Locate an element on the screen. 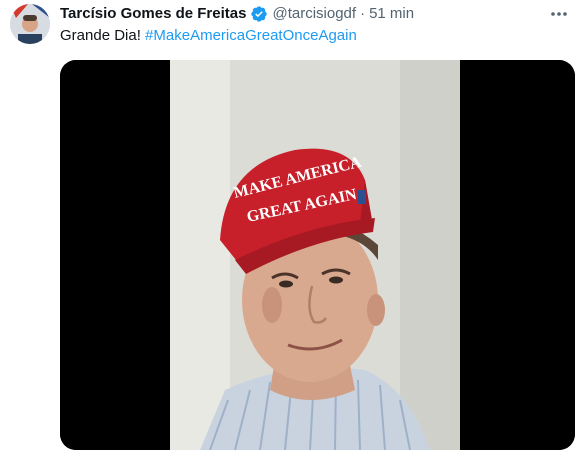 The width and height of the screenshot is (585, 450). tweet-text: Grande Dia! #MakeAmericaGreatOnceAgain is located at coordinates (208, 36).